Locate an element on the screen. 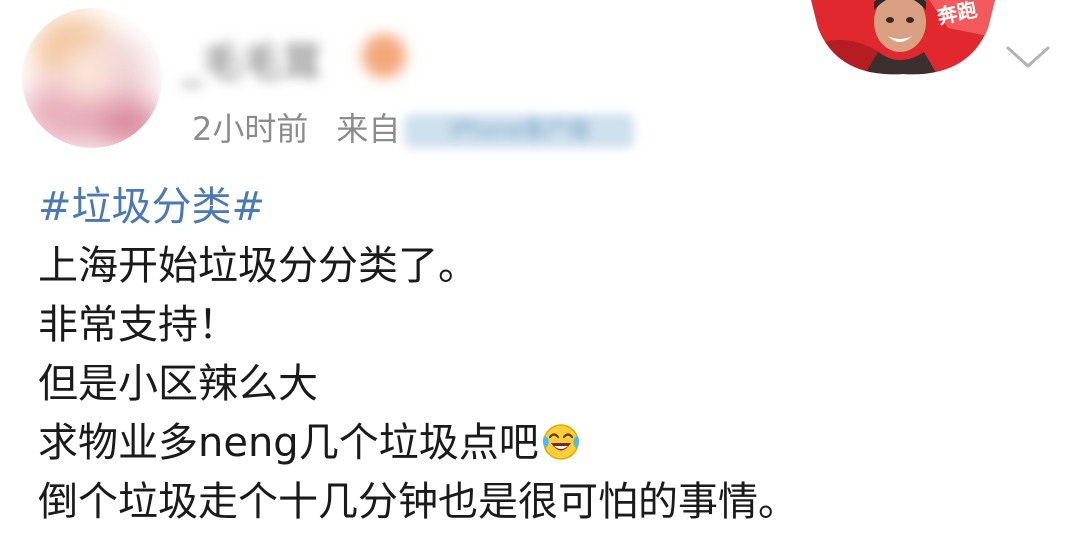 The image size is (1080, 554). username-emoji-icon is located at coordinates (384, 56).